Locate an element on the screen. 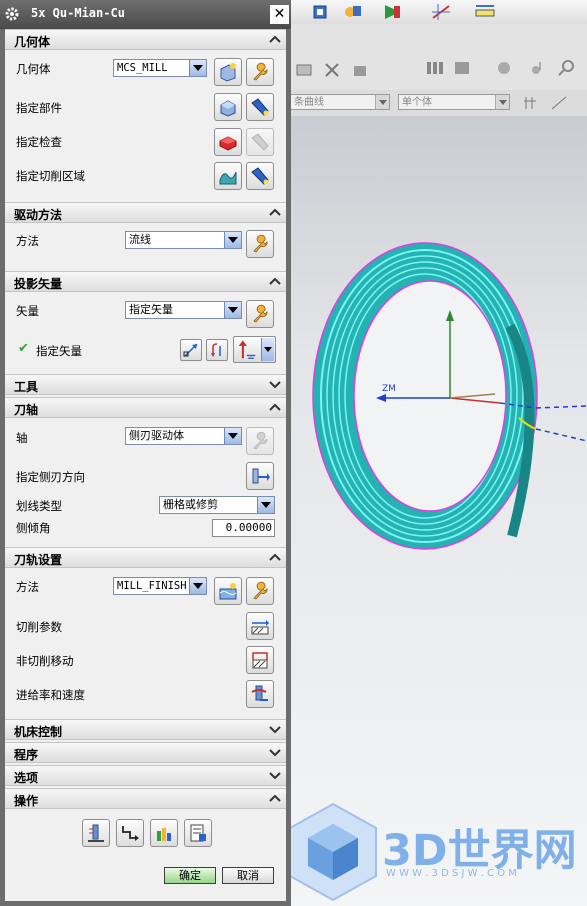  move-icon is located at coordinates (361, 70).